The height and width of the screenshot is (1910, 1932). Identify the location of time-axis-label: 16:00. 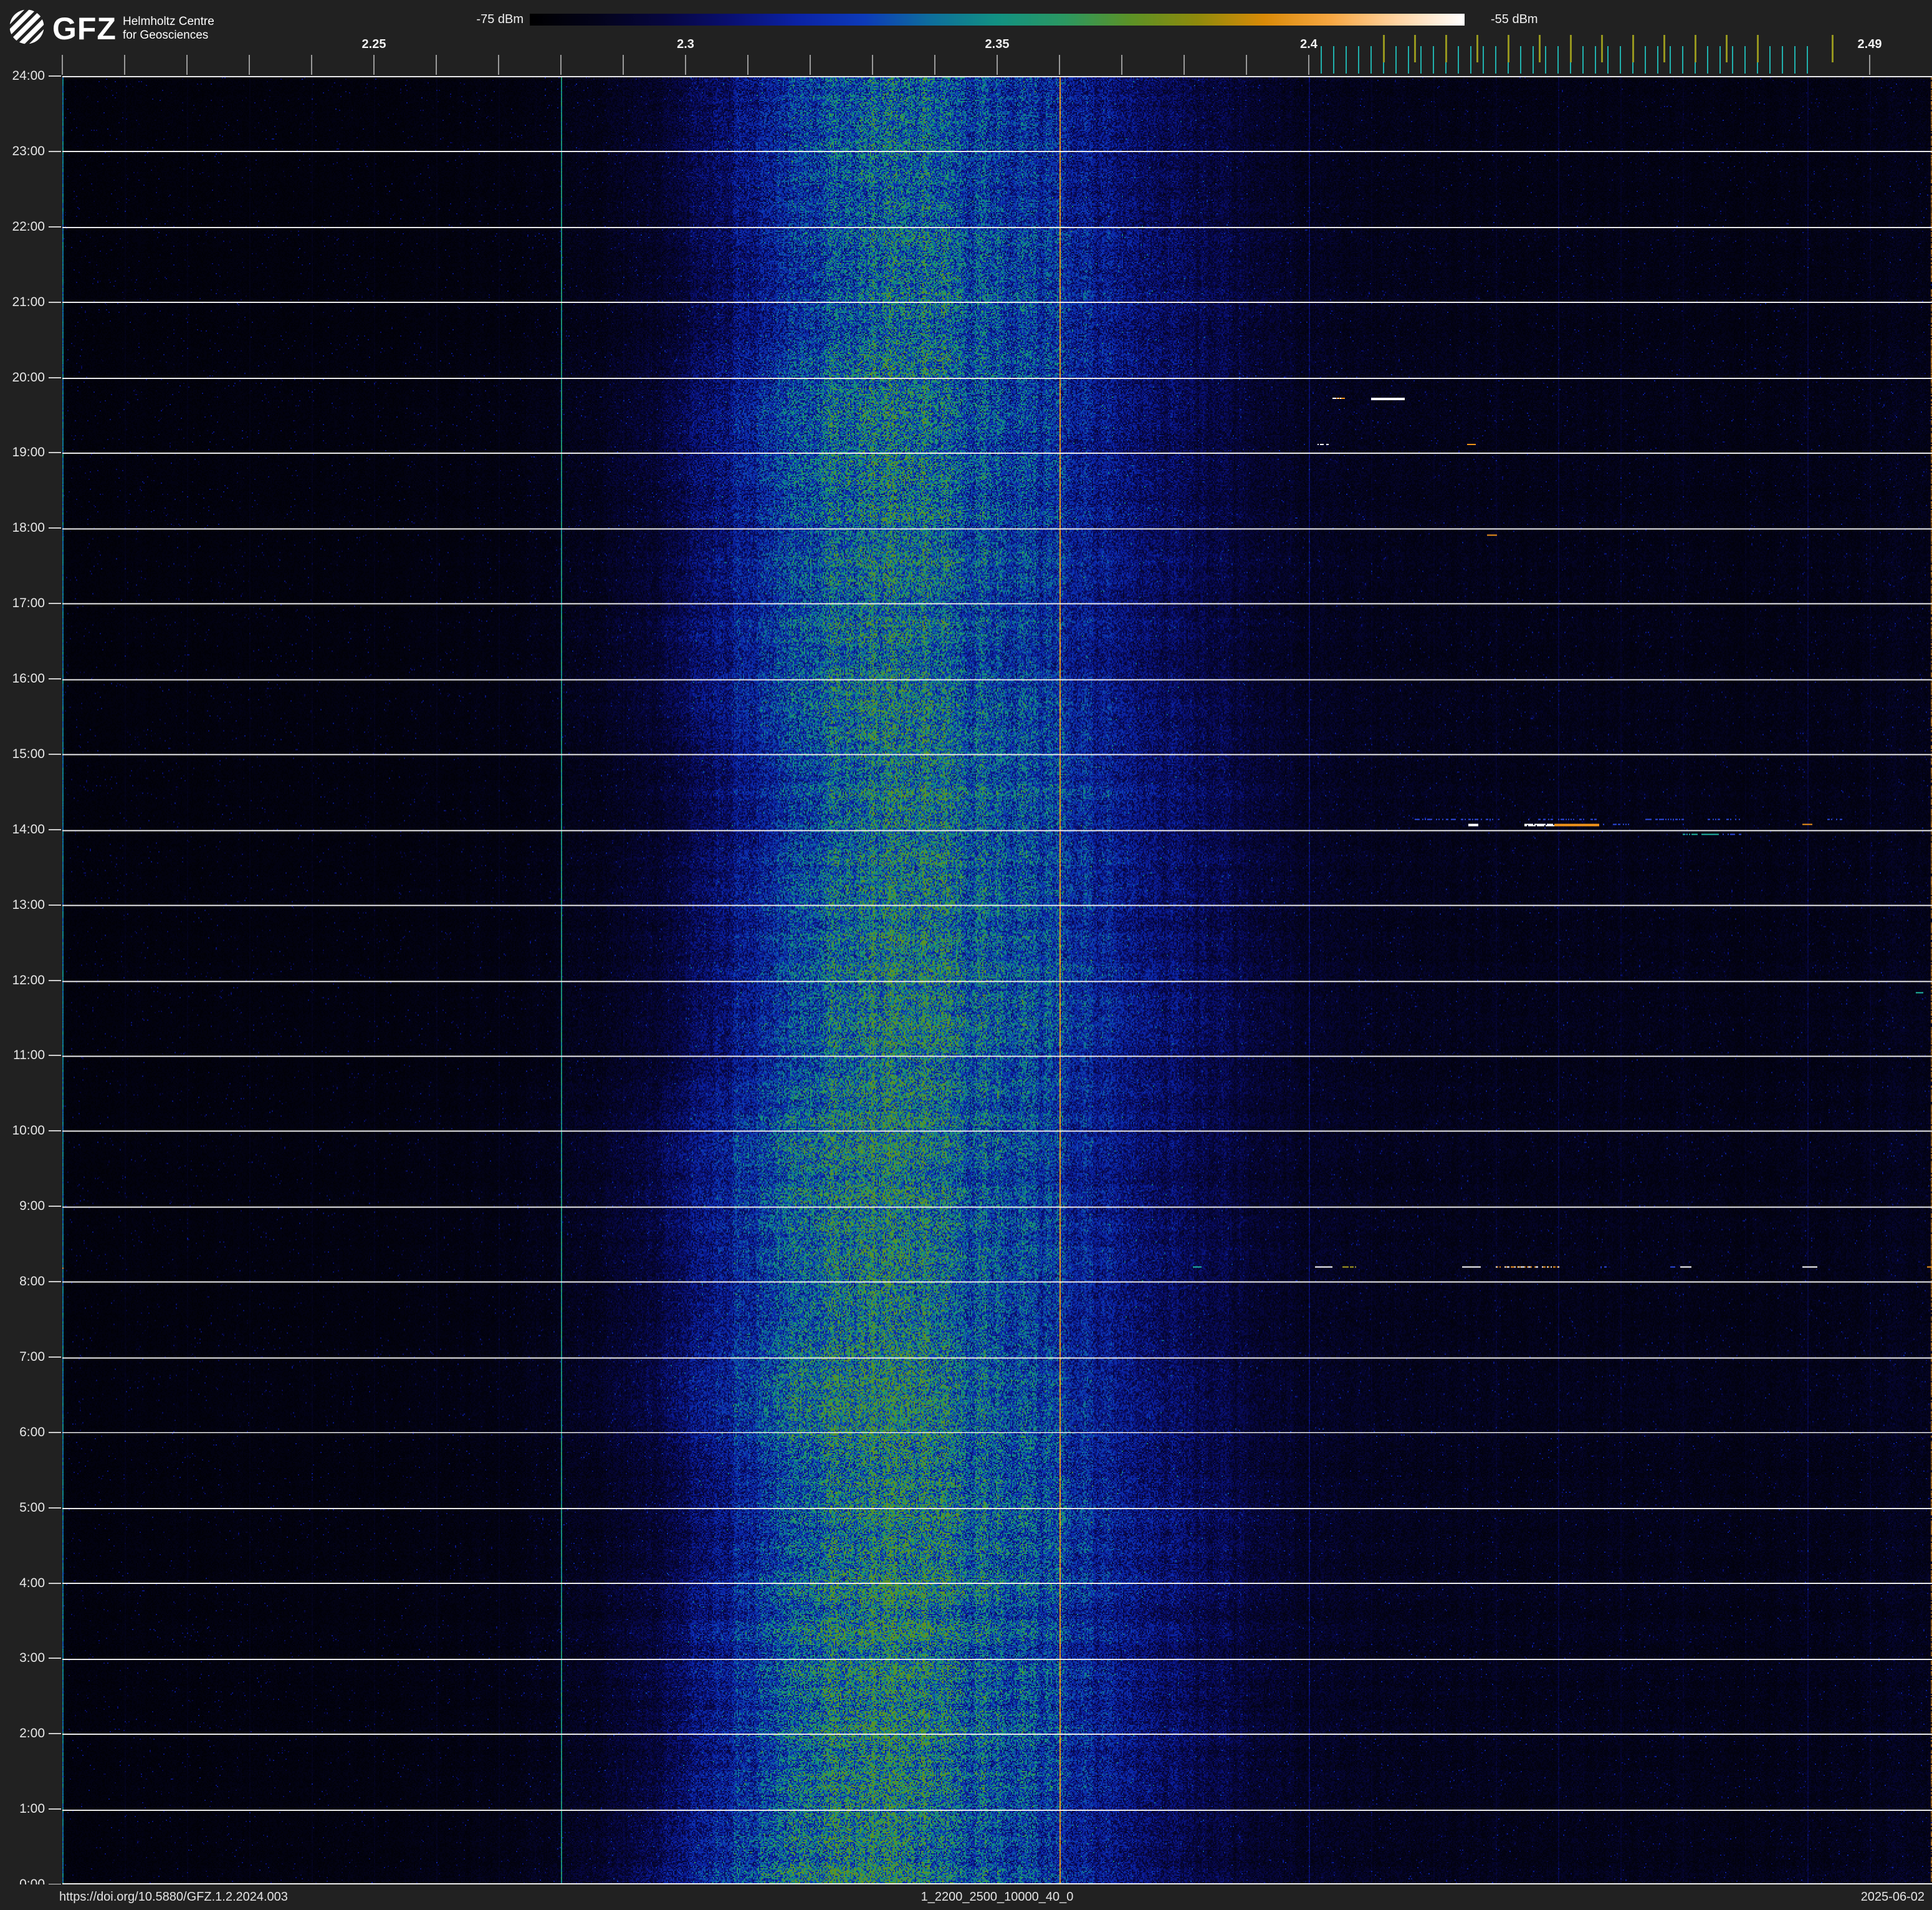
(28, 678).